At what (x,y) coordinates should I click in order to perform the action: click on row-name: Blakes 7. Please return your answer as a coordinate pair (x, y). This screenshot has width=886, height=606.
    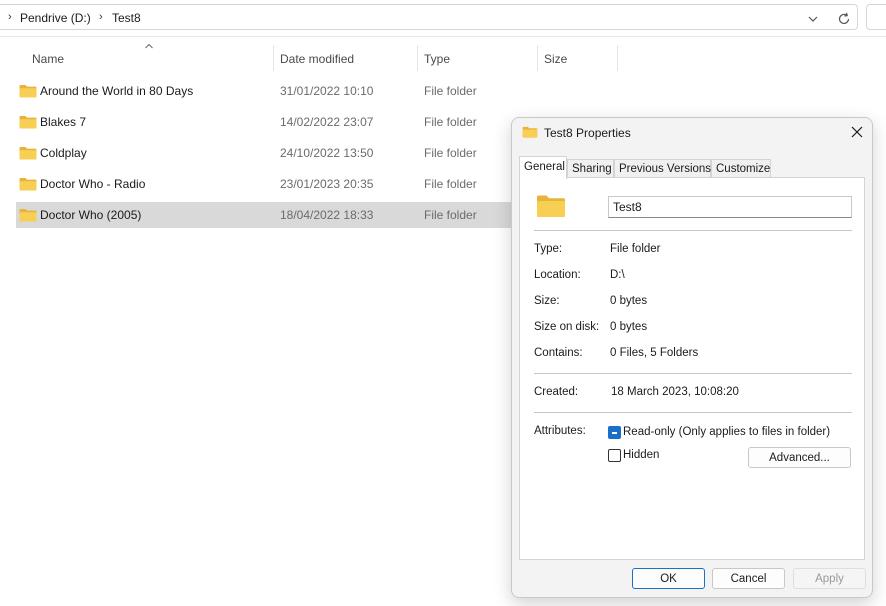
    Looking at the image, I should click on (63, 122).